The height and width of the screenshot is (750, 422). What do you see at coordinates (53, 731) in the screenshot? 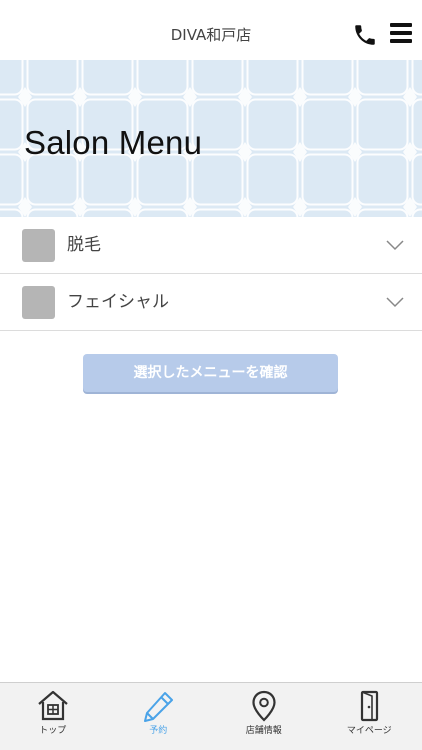
I see `tab-label: トップ` at bounding box center [53, 731].